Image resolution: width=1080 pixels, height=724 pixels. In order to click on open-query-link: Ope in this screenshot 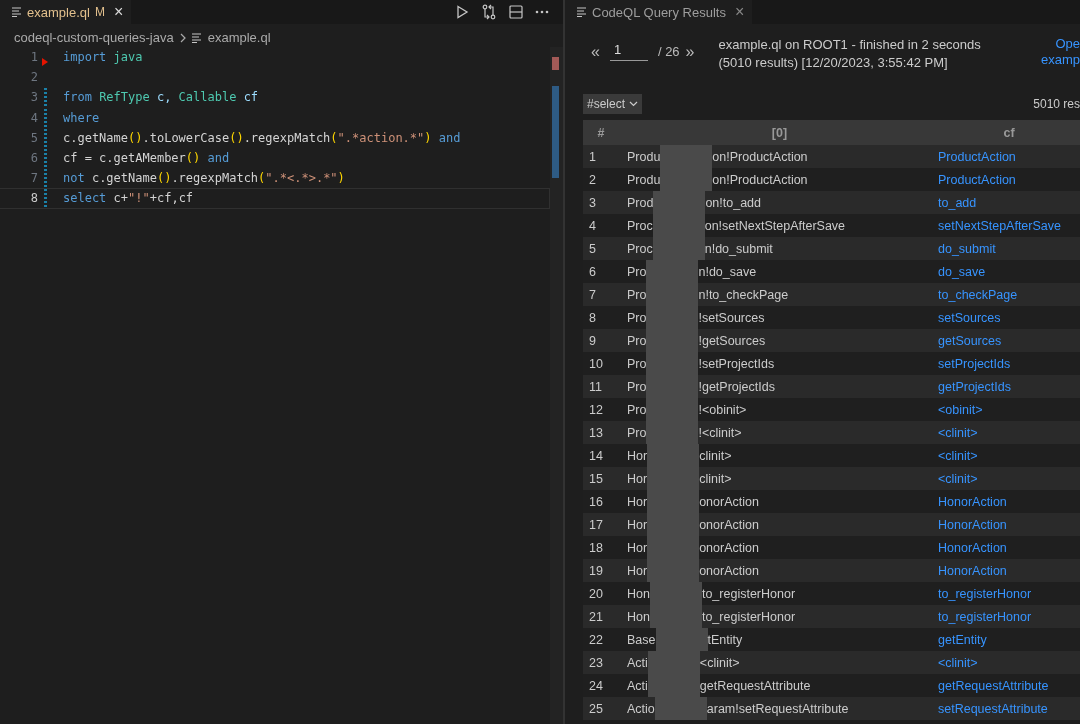, I will do `click(1067, 44)`.